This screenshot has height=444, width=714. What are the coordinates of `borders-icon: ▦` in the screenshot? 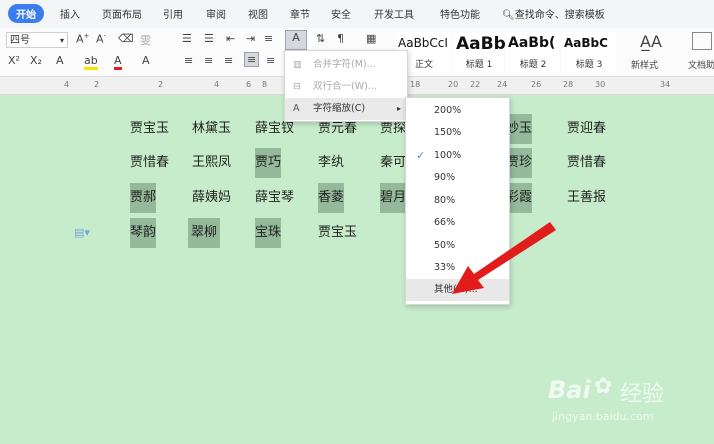 It's located at (371, 38).